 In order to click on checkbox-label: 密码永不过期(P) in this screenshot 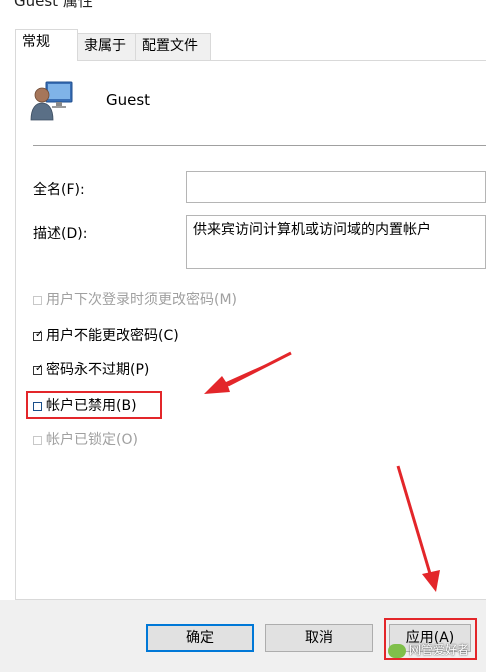, I will do `click(98, 370)`.